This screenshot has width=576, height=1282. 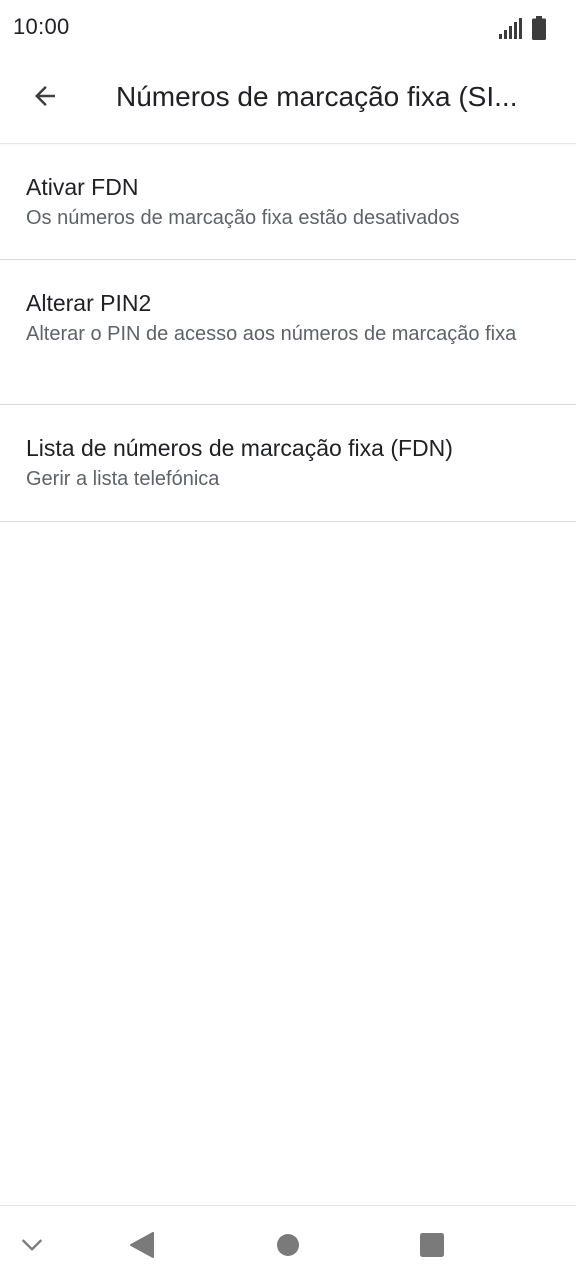 What do you see at coordinates (82, 187) in the screenshot?
I see `pref-item-title: Ativar FDN` at bounding box center [82, 187].